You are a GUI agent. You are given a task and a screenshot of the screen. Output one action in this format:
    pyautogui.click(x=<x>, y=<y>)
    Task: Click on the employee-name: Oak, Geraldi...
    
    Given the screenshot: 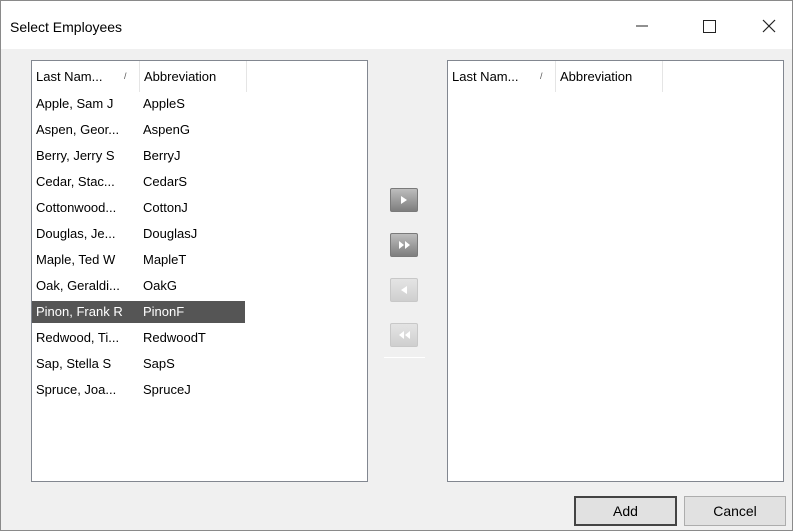 What is the action you would take?
    pyautogui.click(x=78, y=285)
    